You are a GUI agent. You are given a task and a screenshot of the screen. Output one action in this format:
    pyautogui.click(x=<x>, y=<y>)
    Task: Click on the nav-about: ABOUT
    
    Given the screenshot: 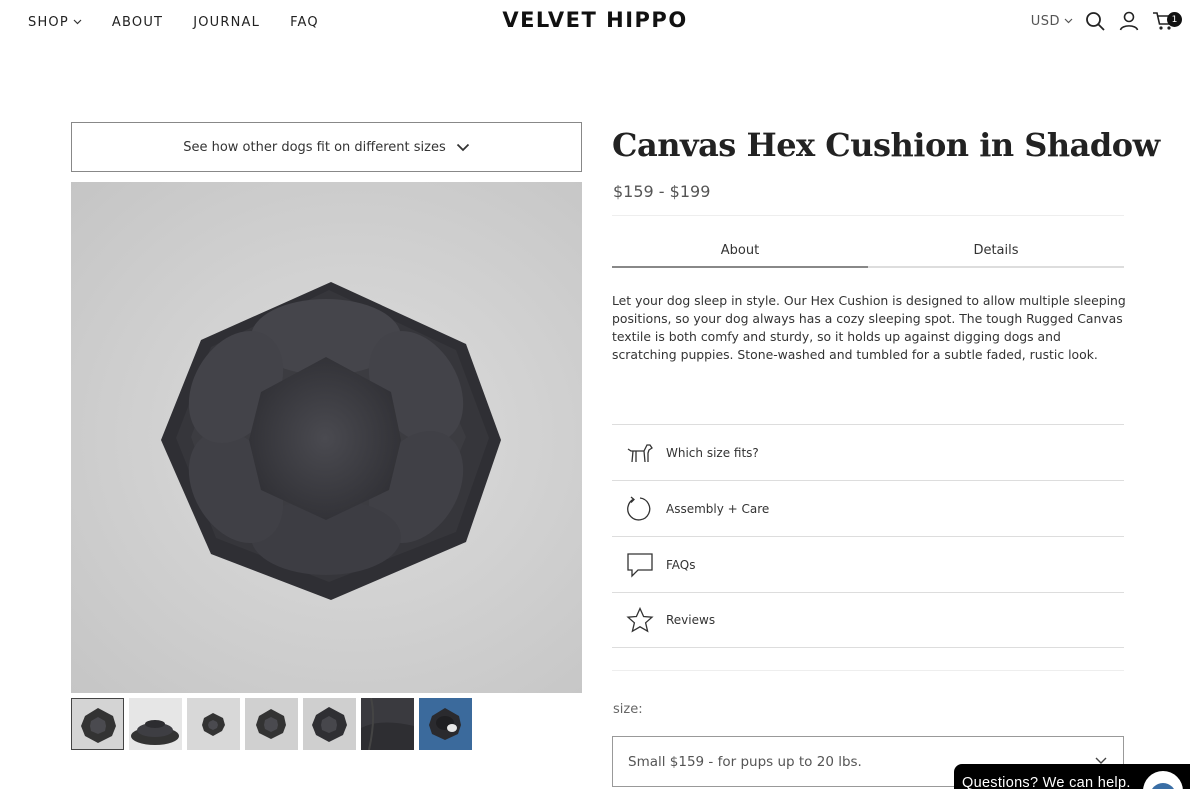 What is the action you would take?
    pyautogui.click(x=137, y=22)
    